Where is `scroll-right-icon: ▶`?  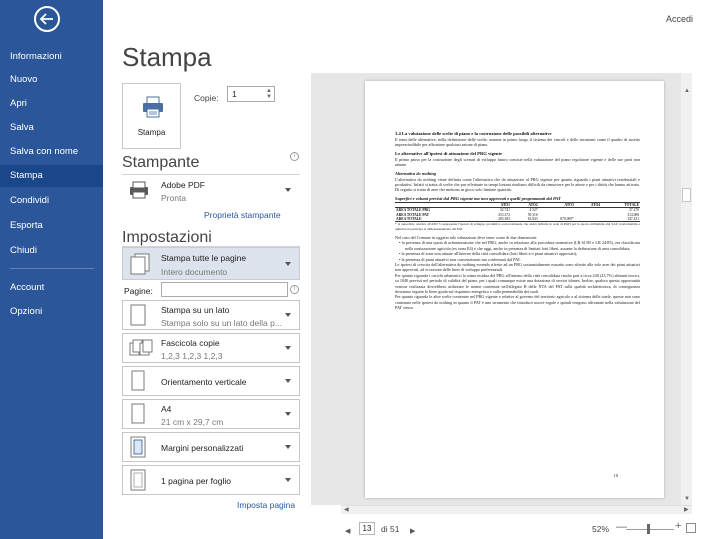 scroll-right-icon: ▶ is located at coordinates (686, 509).